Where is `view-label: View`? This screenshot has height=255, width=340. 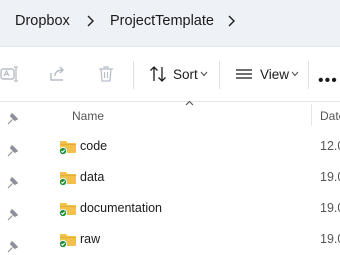 view-label: View is located at coordinates (275, 74).